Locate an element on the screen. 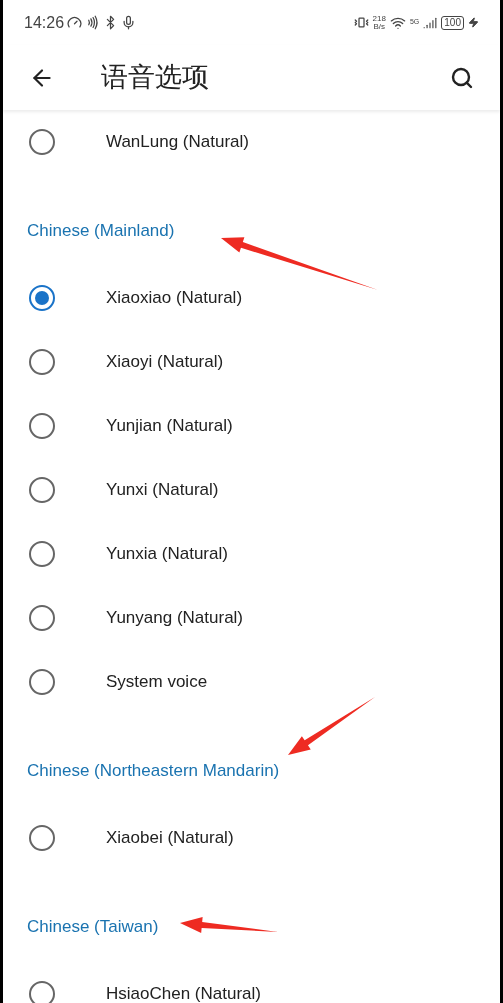 The image size is (503, 1003). voice-label: Xiaoxiao (Natural) is located at coordinates (174, 298).